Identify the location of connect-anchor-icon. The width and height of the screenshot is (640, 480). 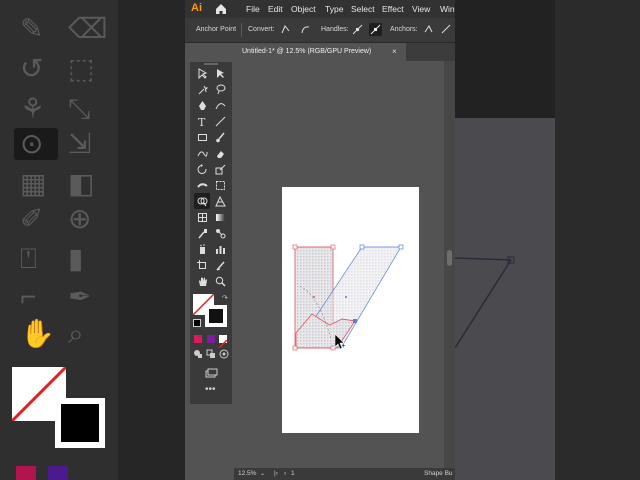
(446, 29).